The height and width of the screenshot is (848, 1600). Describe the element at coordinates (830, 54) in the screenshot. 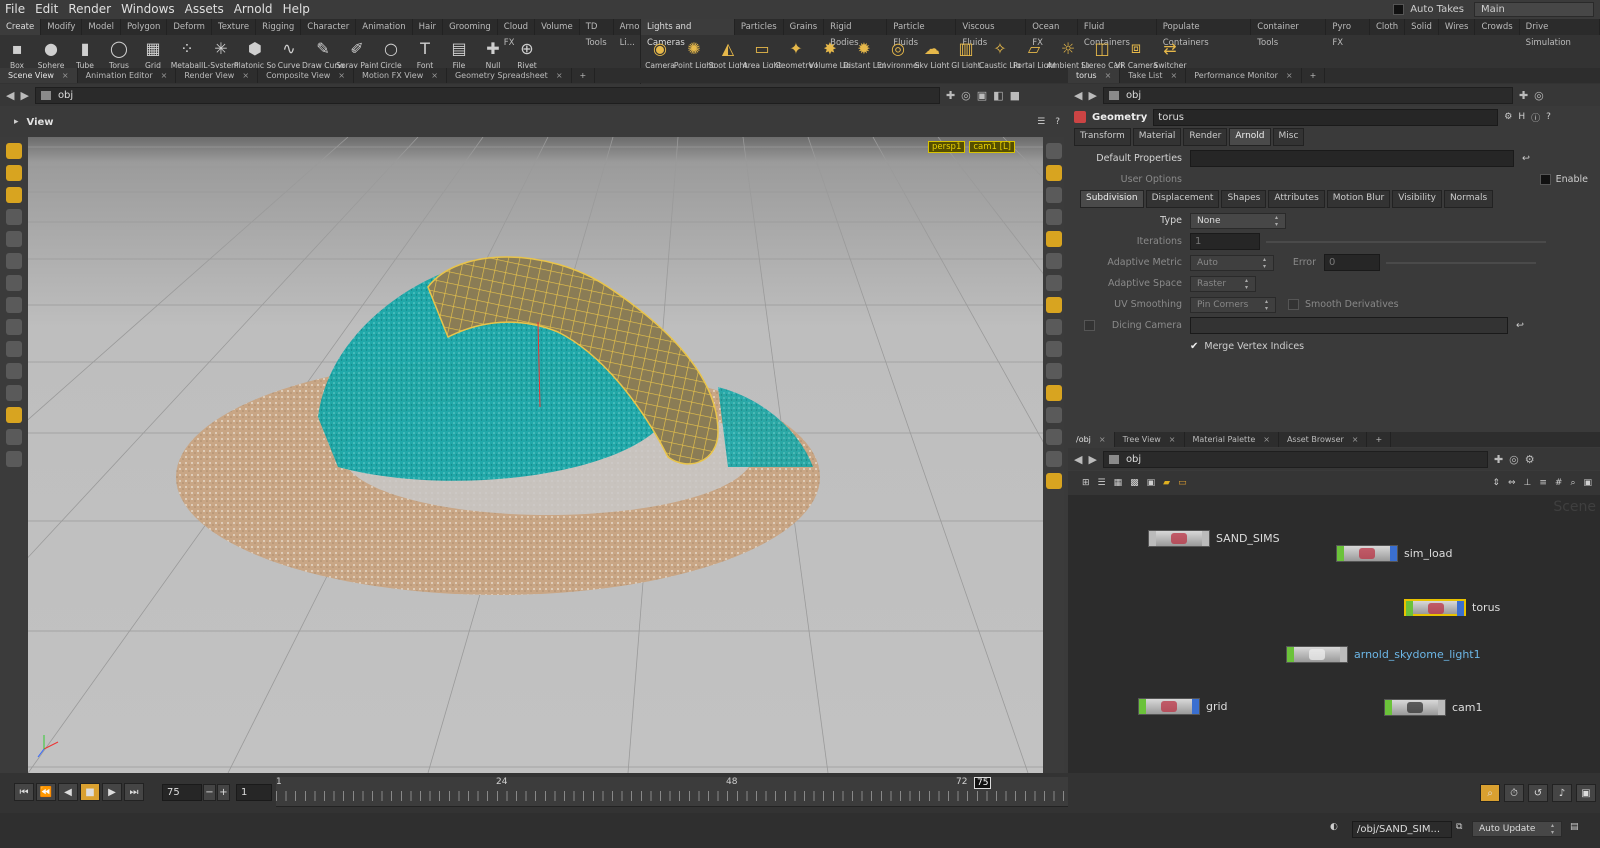

I see `tool-volume-light: ✸Volume Light` at that location.